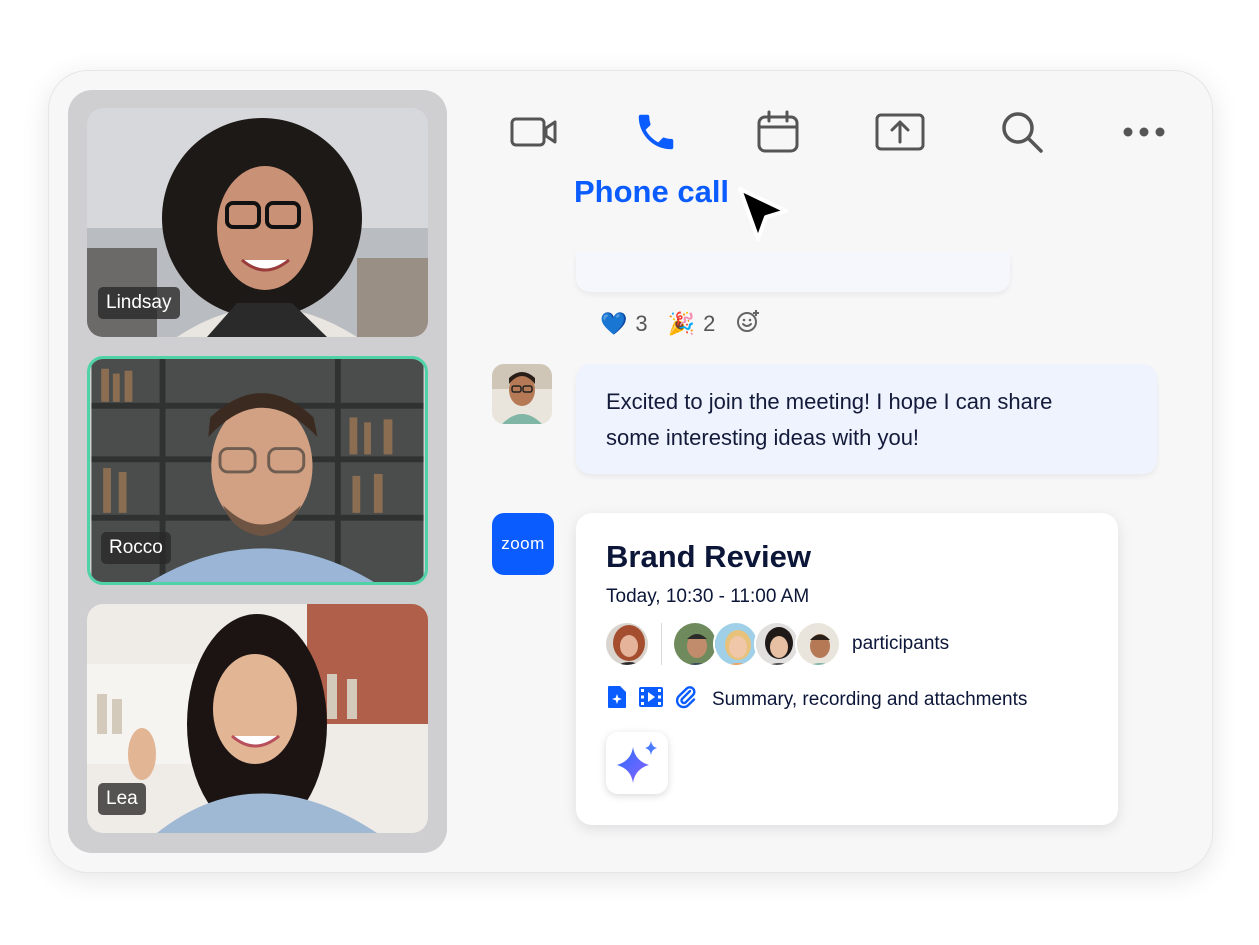 The height and width of the screenshot is (945, 1259). What do you see at coordinates (900, 132) in the screenshot?
I see `share-screen-icon` at bounding box center [900, 132].